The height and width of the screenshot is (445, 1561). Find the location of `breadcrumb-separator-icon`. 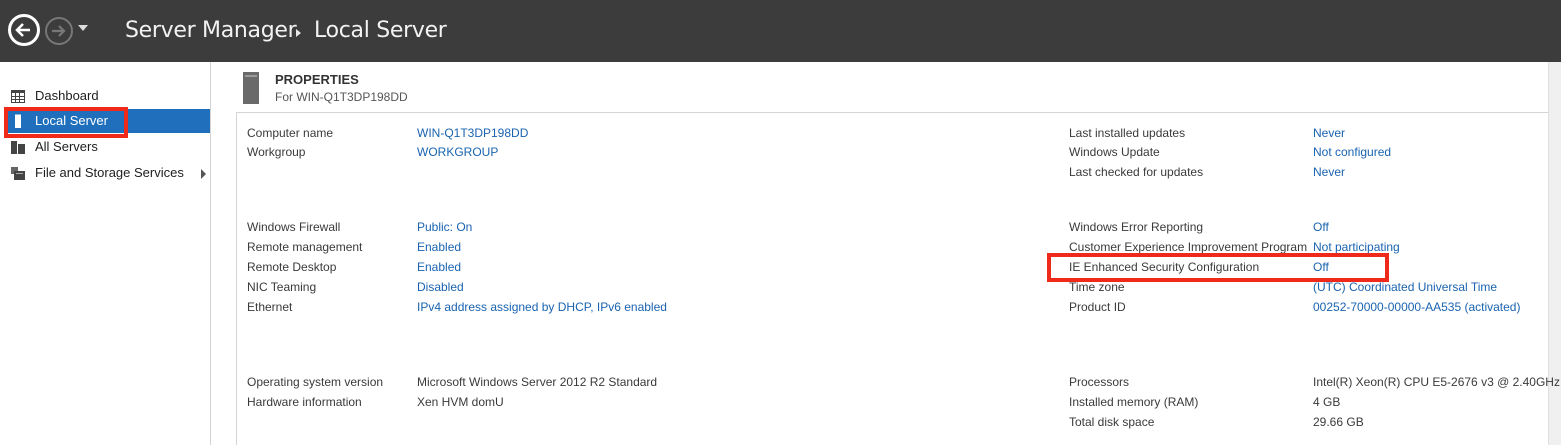

breadcrumb-separator-icon is located at coordinates (298, 33).